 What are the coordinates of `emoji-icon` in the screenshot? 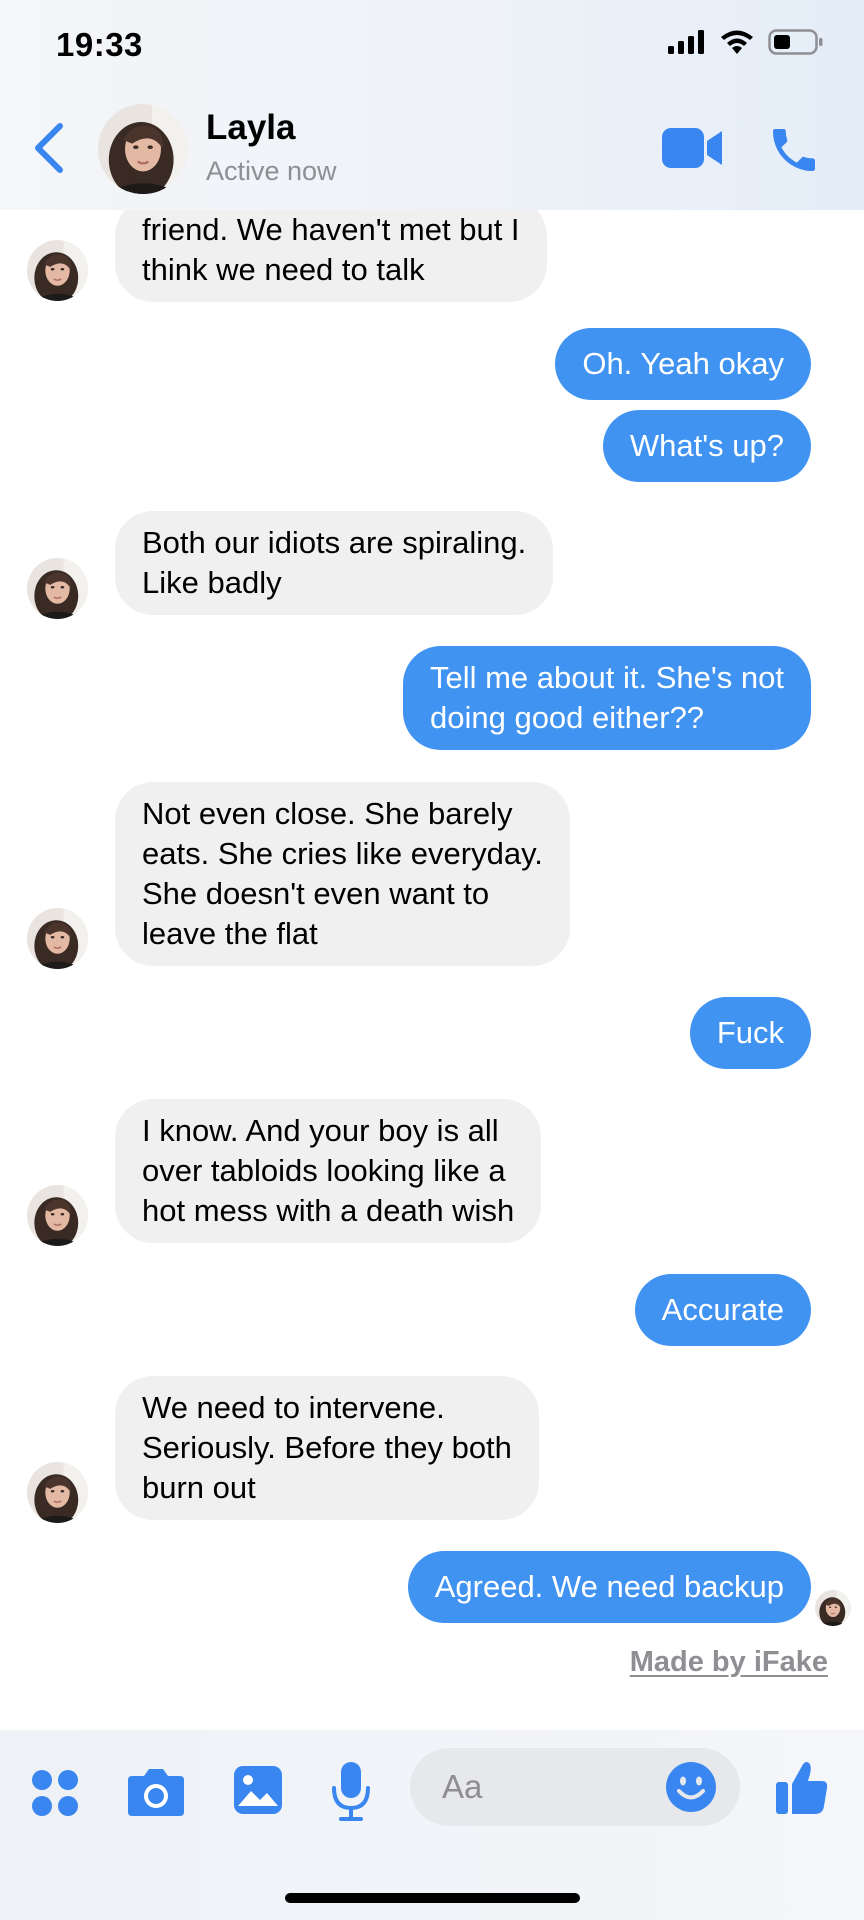 It's located at (691, 1787).